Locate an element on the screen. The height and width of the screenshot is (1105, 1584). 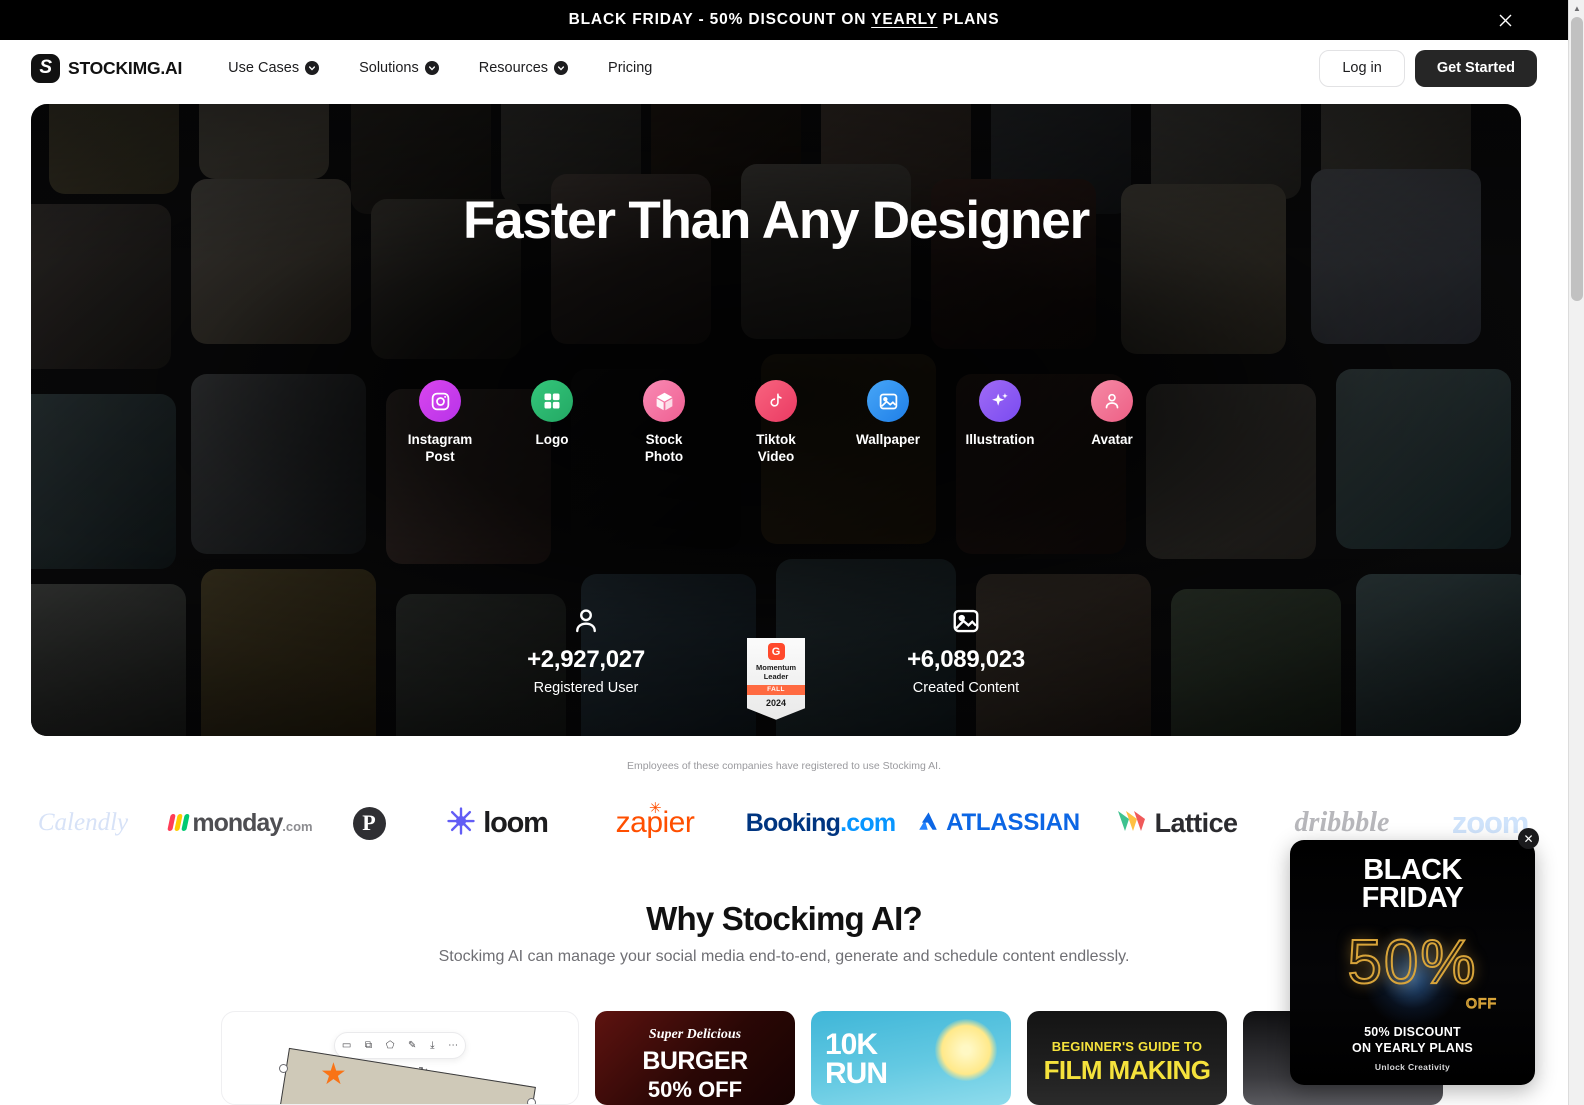
g2-line-1: Momentum is located at coordinates (776, 667).